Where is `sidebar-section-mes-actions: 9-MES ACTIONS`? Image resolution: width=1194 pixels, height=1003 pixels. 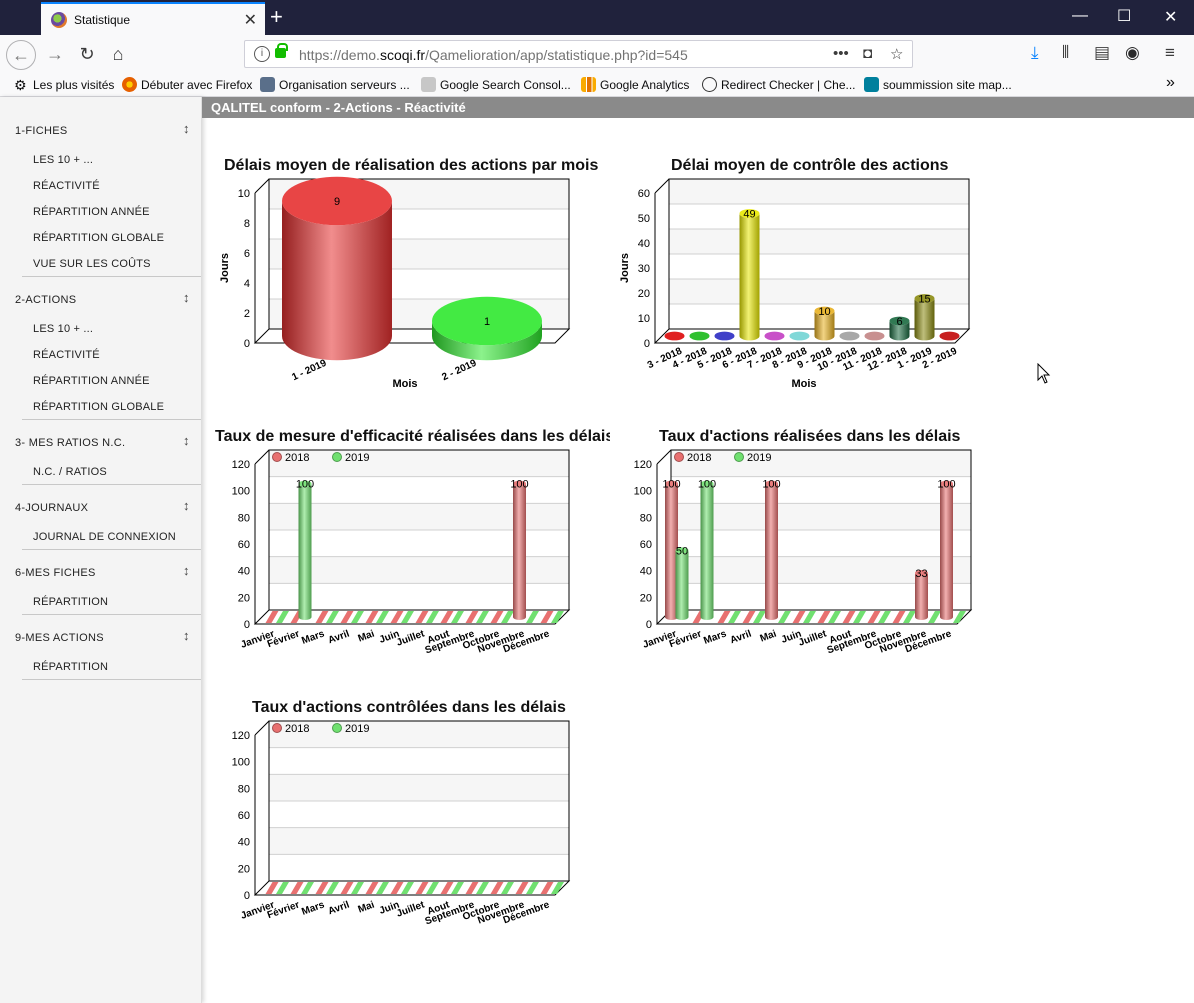
sidebar-section-mes-actions: 9-MES ACTIONS is located at coordinates (59, 638).